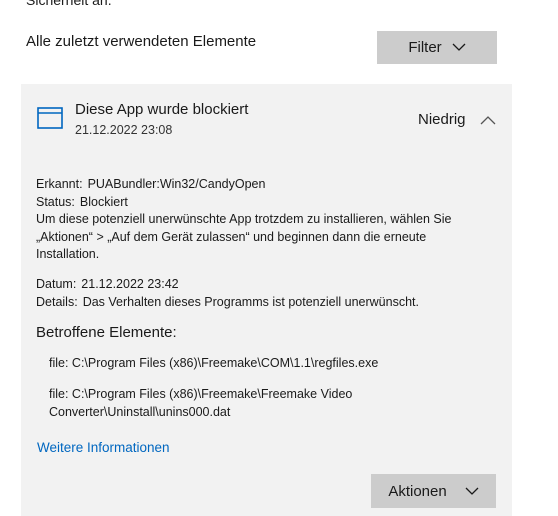  What do you see at coordinates (141, 41) in the screenshot?
I see `recent-items-label: Alle zuletzt verwendeten Elemente` at bounding box center [141, 41].